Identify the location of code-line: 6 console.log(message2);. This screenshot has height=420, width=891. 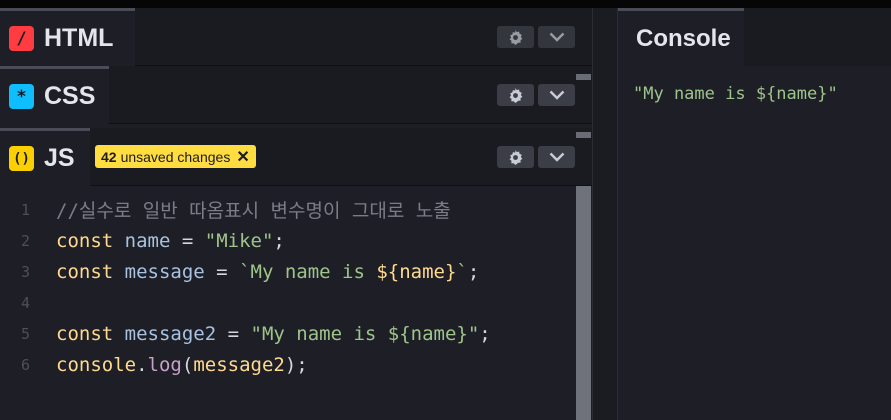
(154, 364).